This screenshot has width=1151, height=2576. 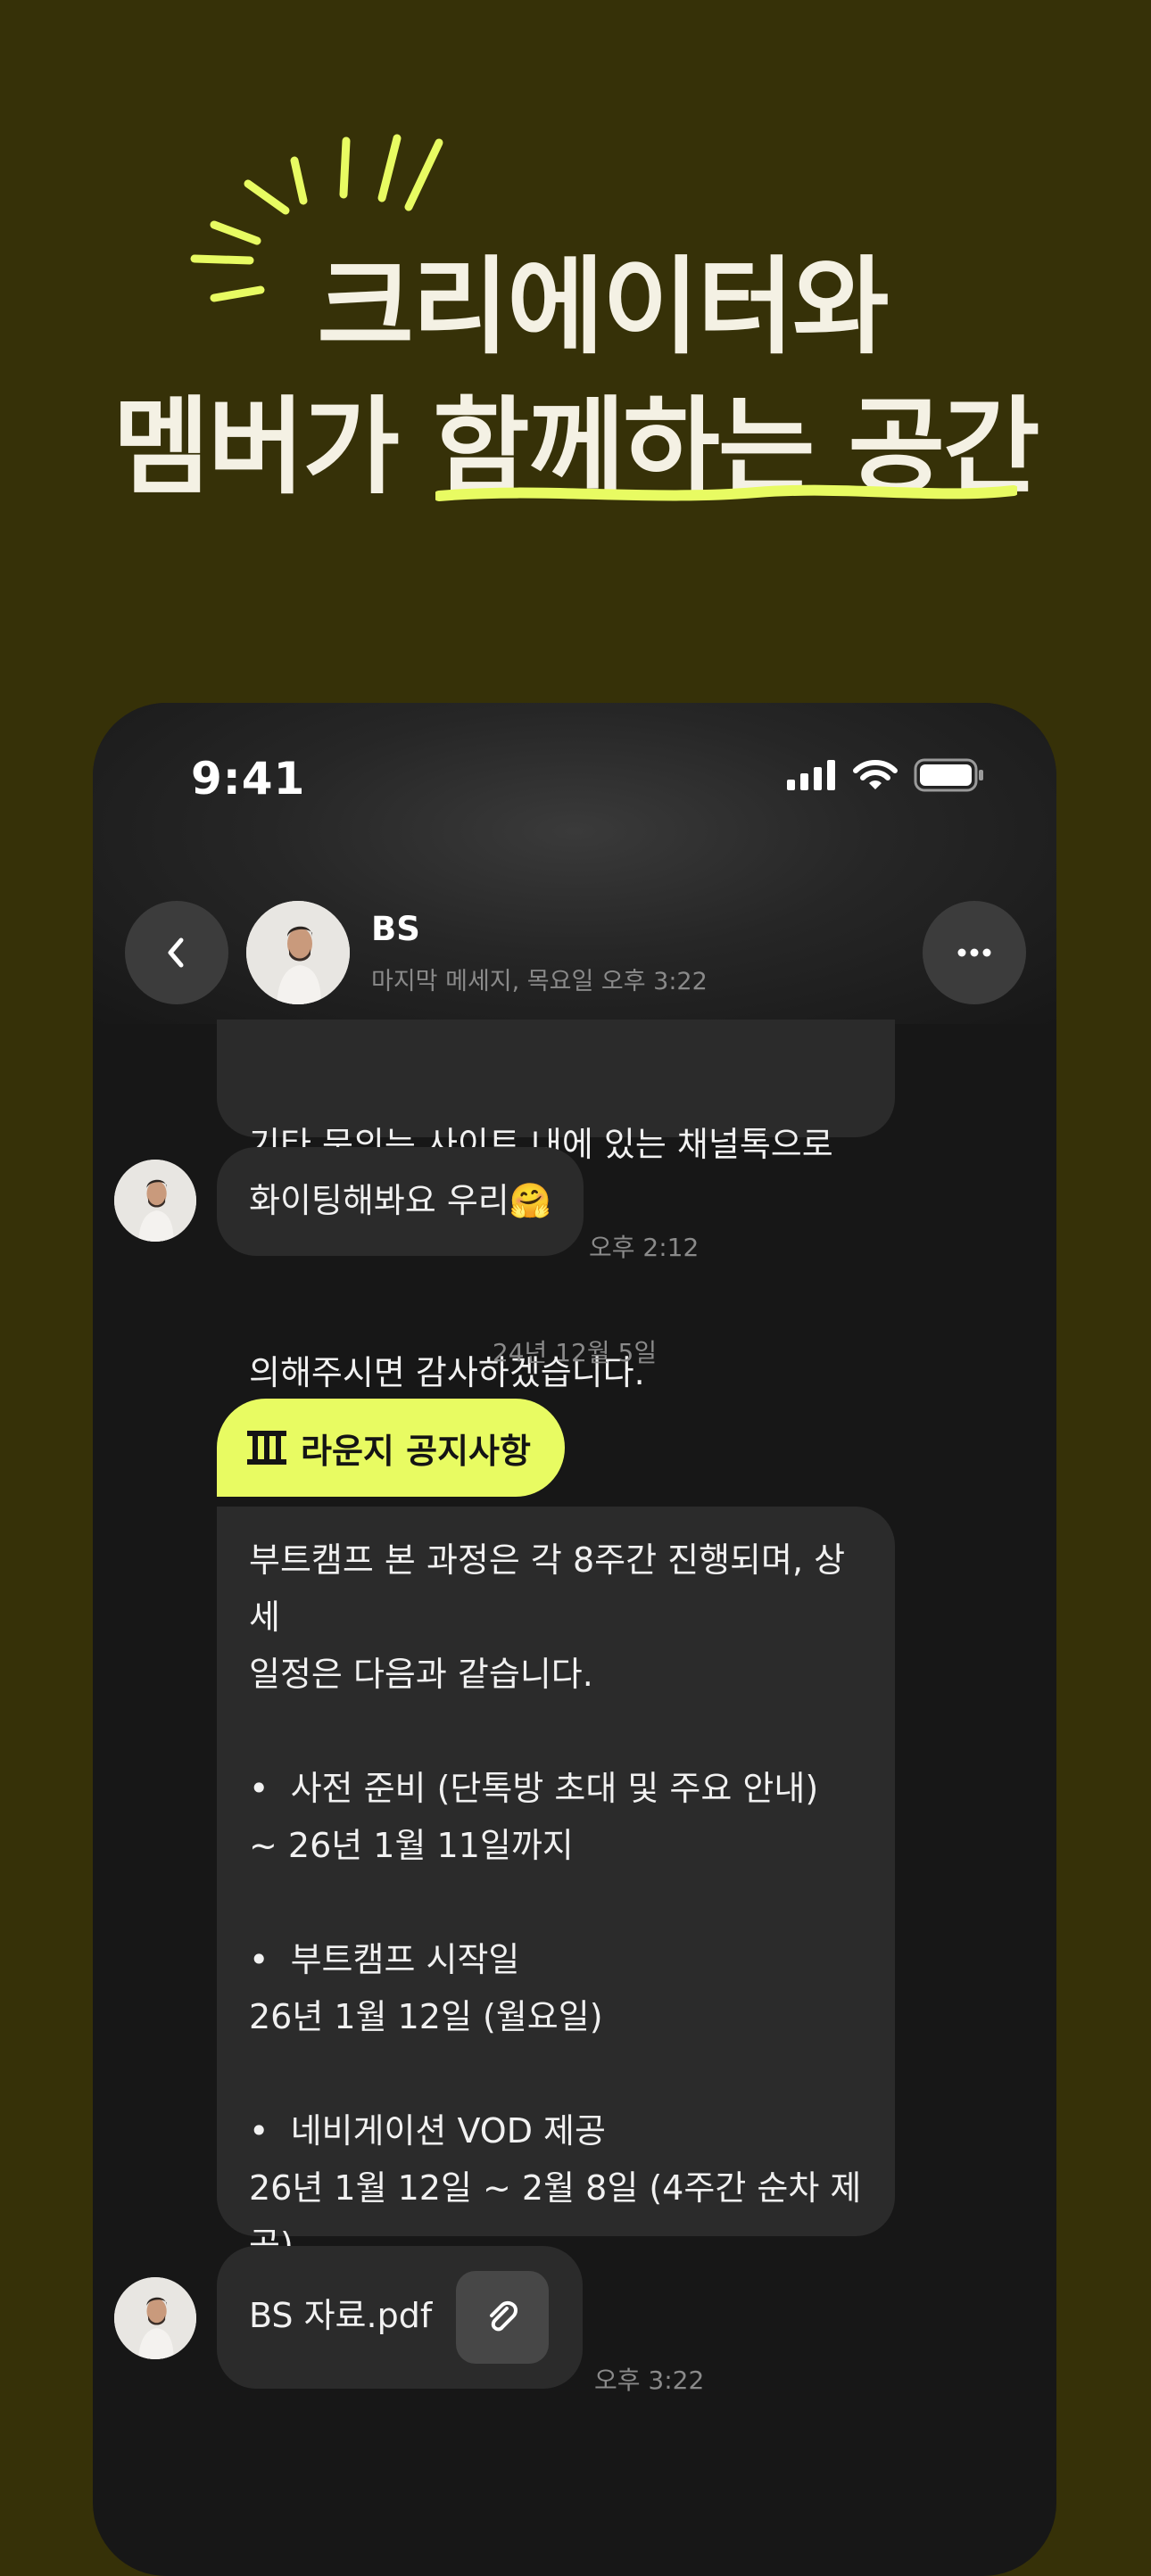 What do you see at coordinates (876, 775) in the screenshot?
I see `wifi-icon` at bounding box center [876, 775].